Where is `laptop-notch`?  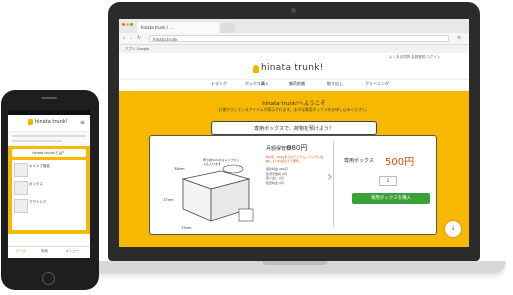
laptop-notch is located at coordinates (295, 263).